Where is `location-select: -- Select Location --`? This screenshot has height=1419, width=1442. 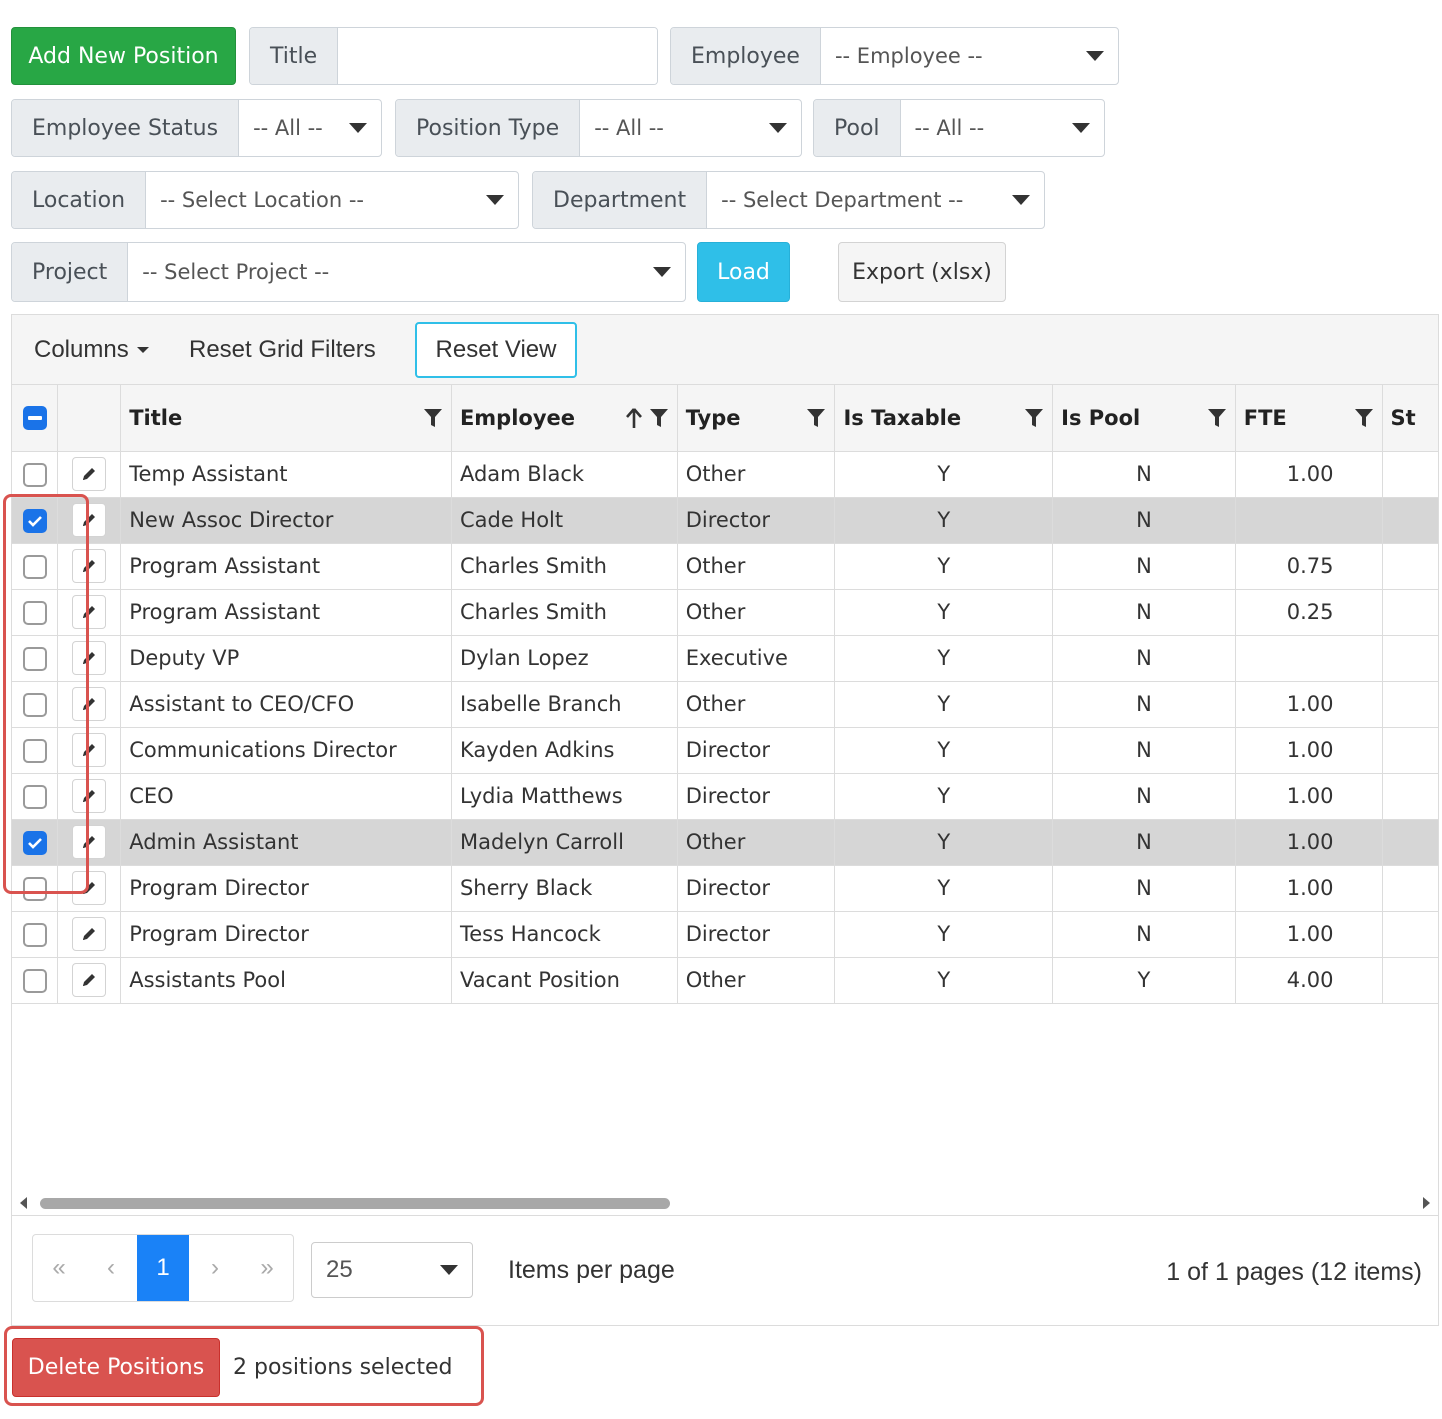 location-select: -- Select Location -- is located at coordinates (332, 200).